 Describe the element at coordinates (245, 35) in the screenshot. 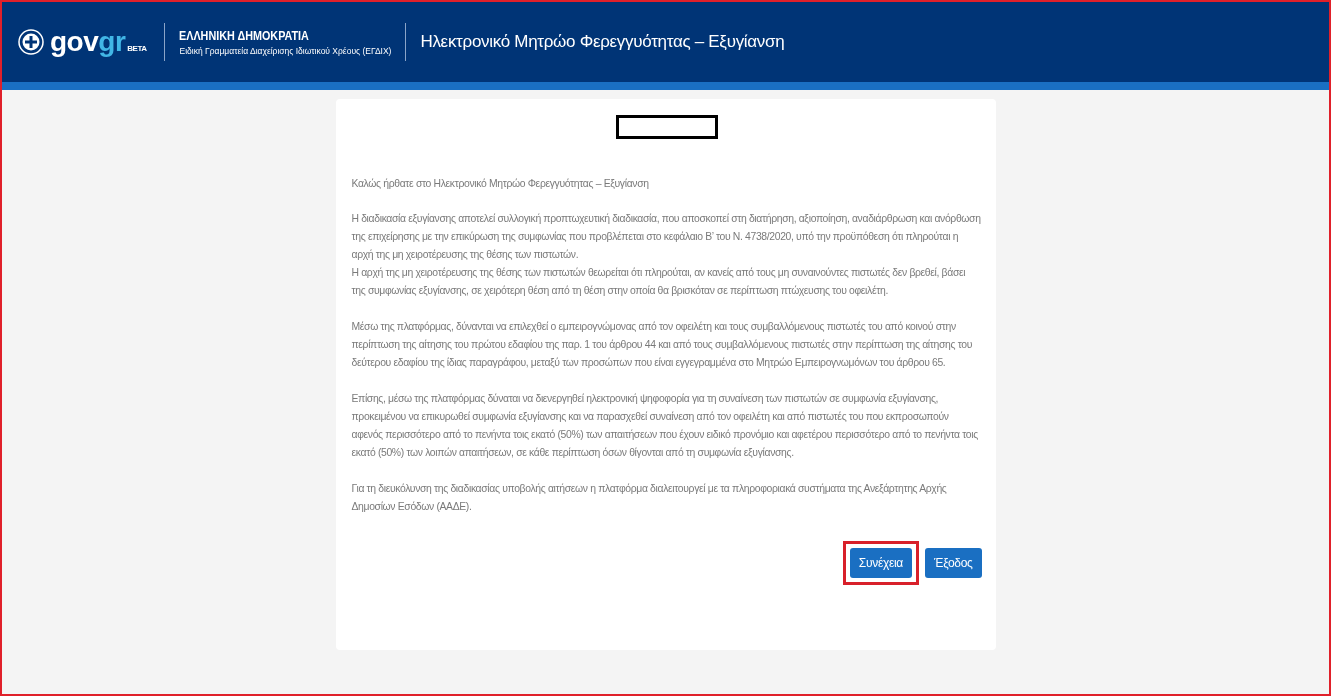

I see `org-title: ΕΛΛΗΝΙΚΗ ΔΗΜΟΚΡΑΤΙΑ` at that location.